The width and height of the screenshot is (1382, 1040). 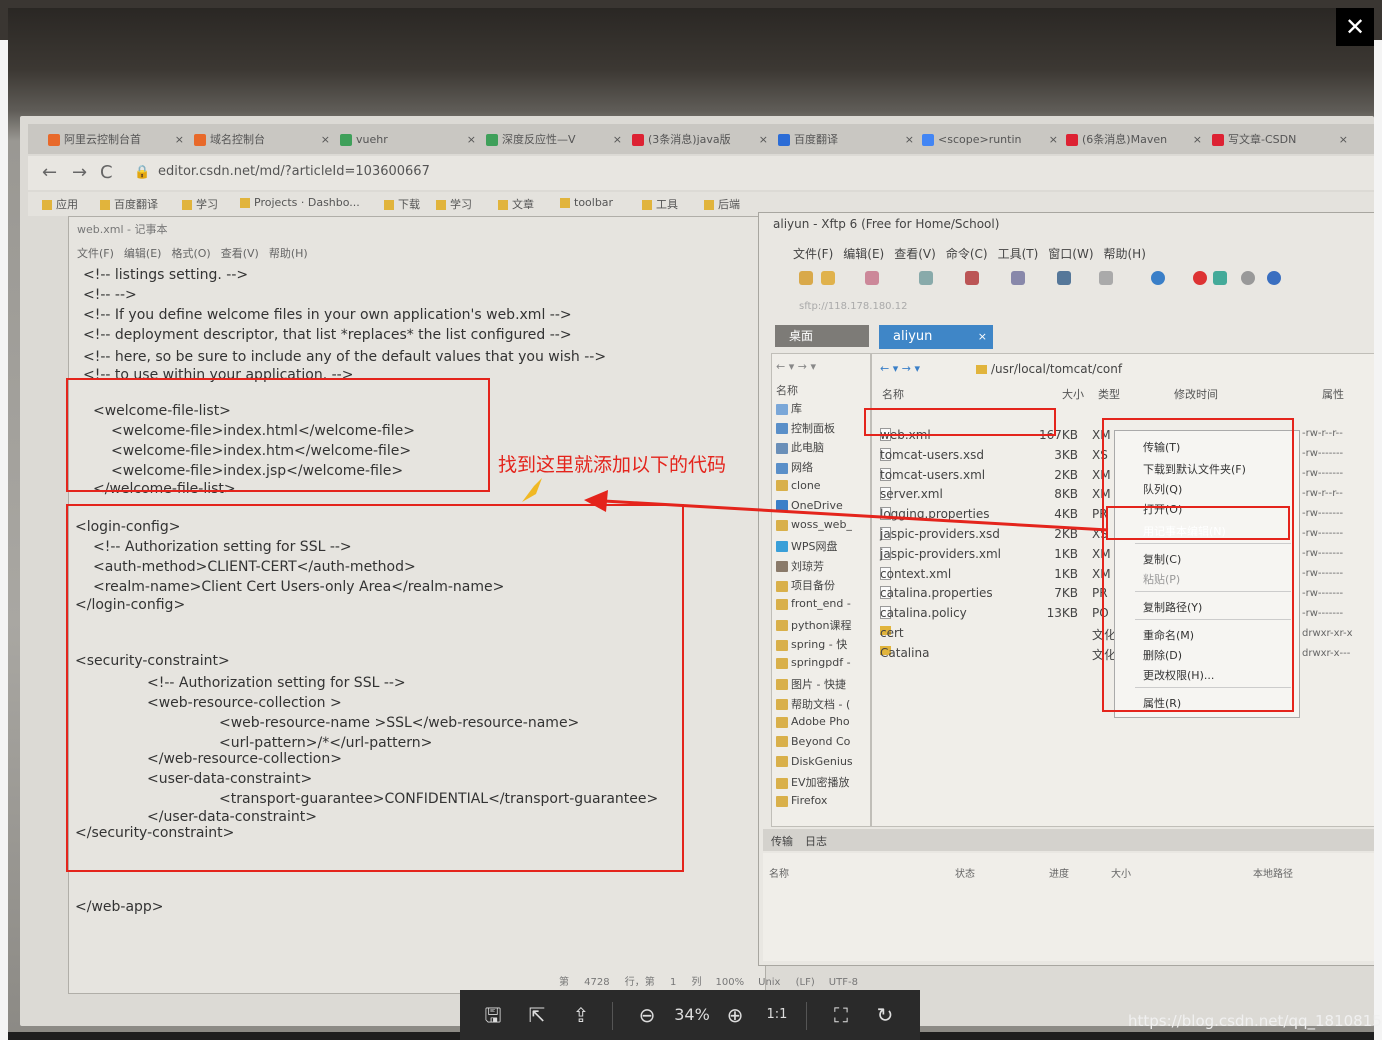 What do you see at coordinates (845, 140) in the screenshot?
I see `browser-tab: 百度翻译 ×` at bounding box center [845, 140].